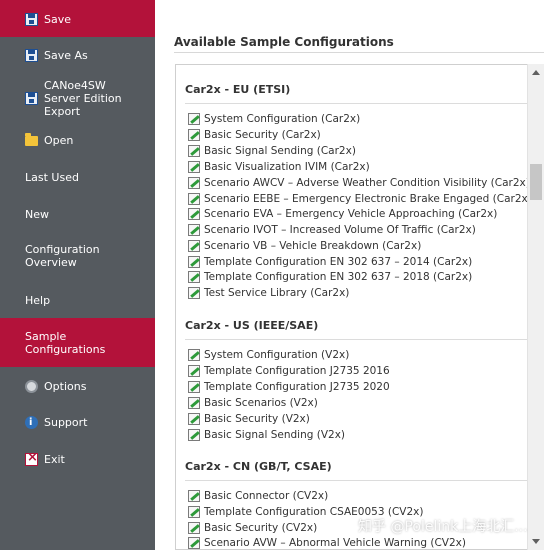 The image size is (544, 550). What do you see at coordinates (54, 459) in the screenshot?
I see `sidebar-item-label: Exit` at bounding box center [54, 459].